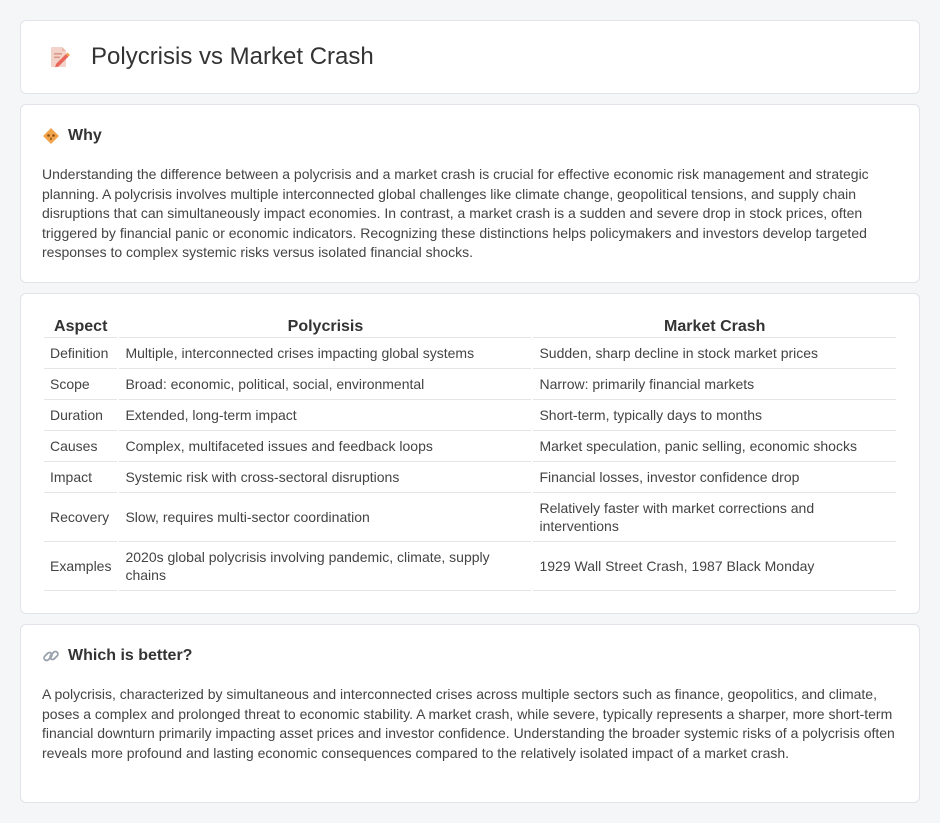  Describe the element at coordinates (81, 384) in the screenshot. I see `aspect-cell: Scope` at that location.